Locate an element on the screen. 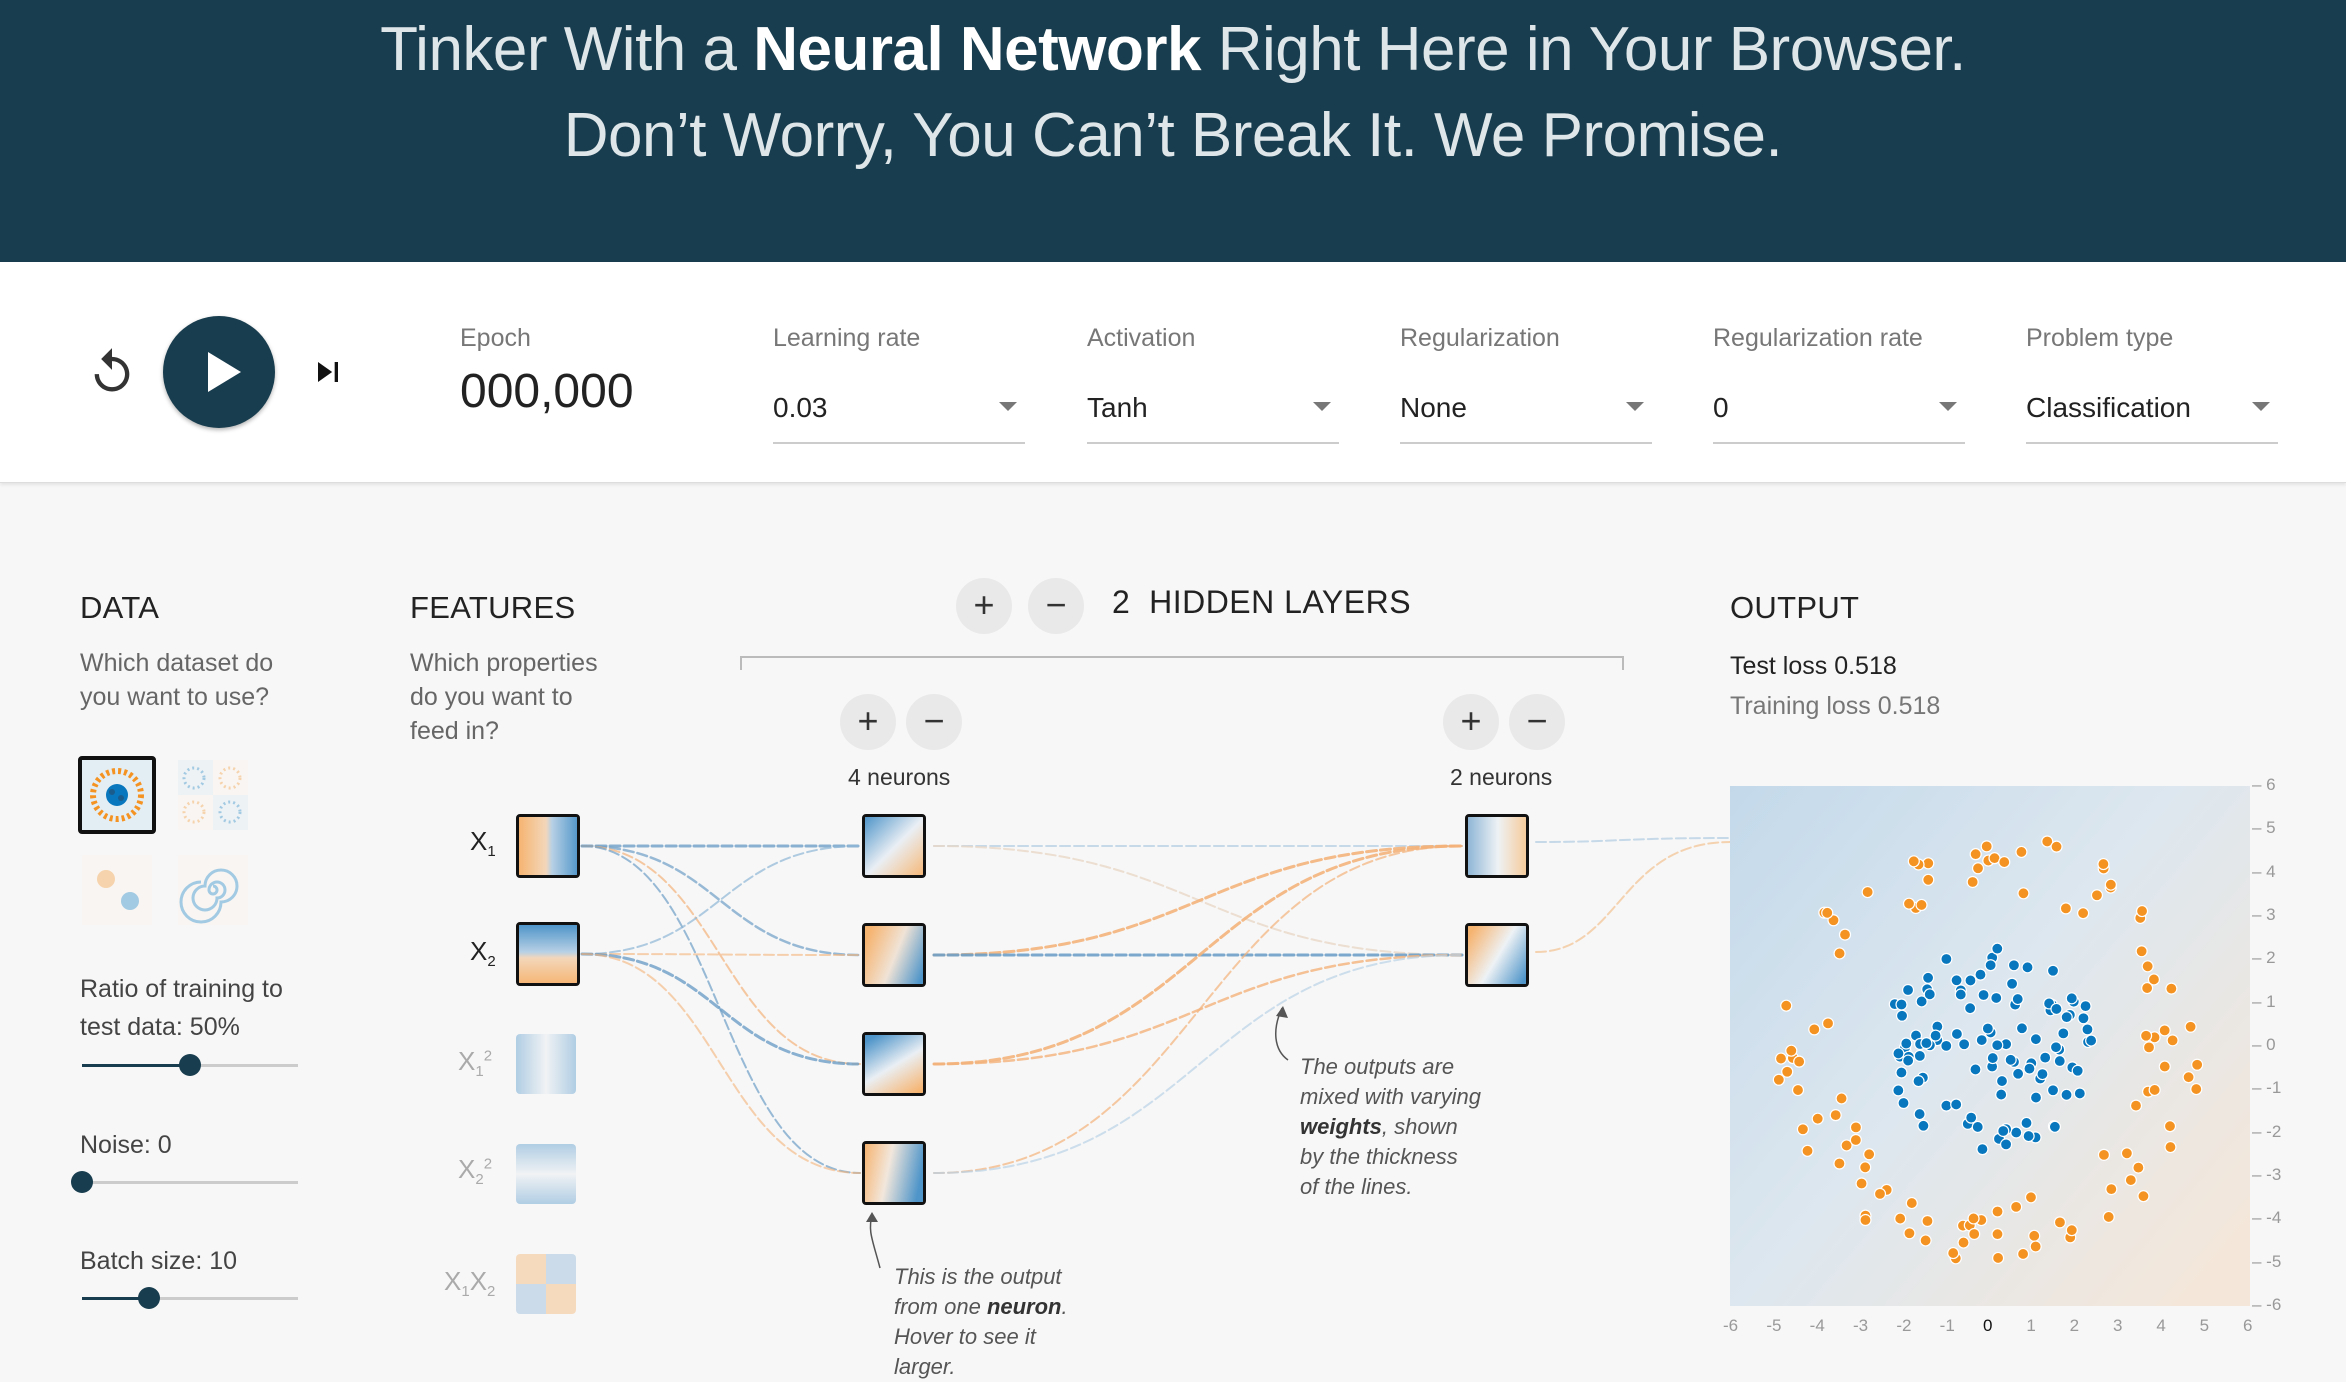 The image size is (2346, 1382). feature-node-x1-squared is located at coordinates (546, 1064).